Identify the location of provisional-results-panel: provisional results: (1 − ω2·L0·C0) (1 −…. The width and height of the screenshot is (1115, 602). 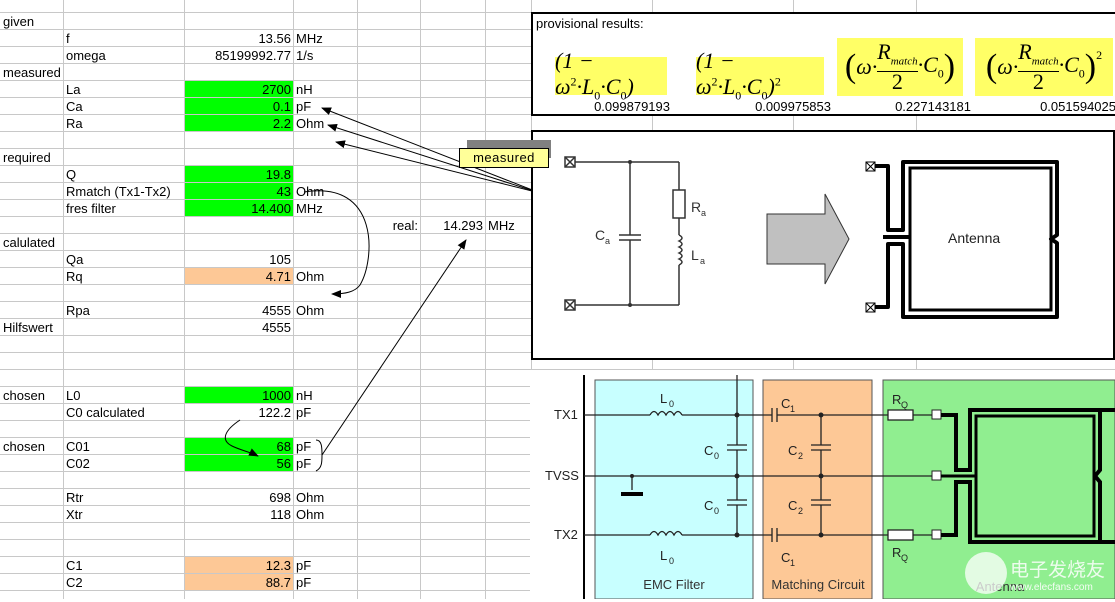
(823, 64).